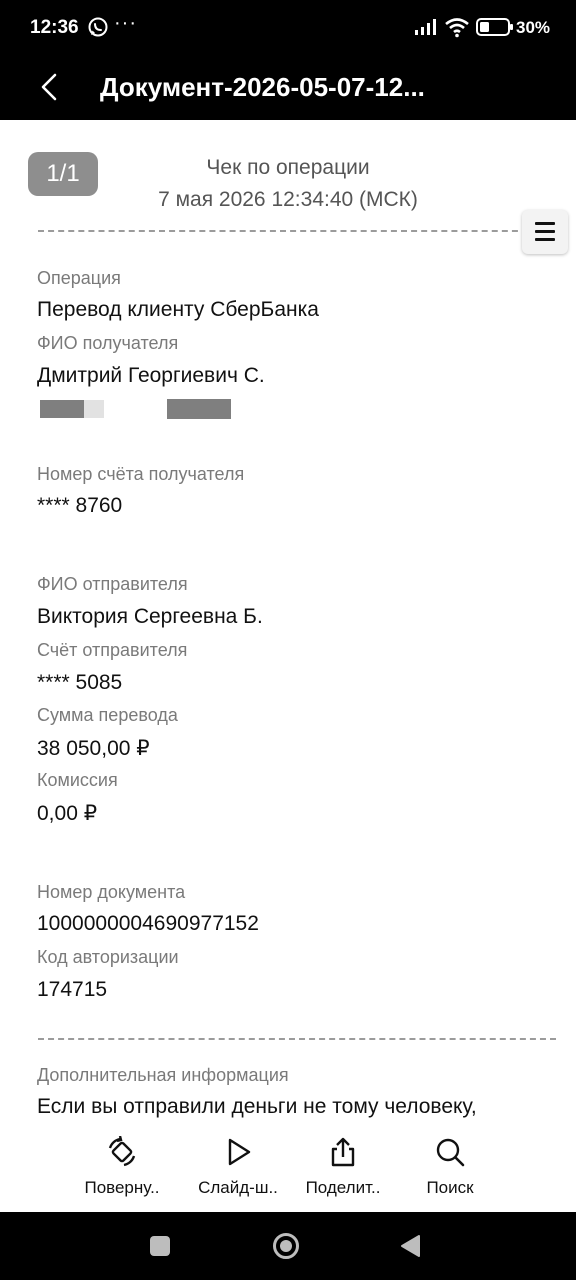  What do you see at coordinates (450, 1152) in the screenshot?
I see `search-icon` at bounding box center [450, 1152].